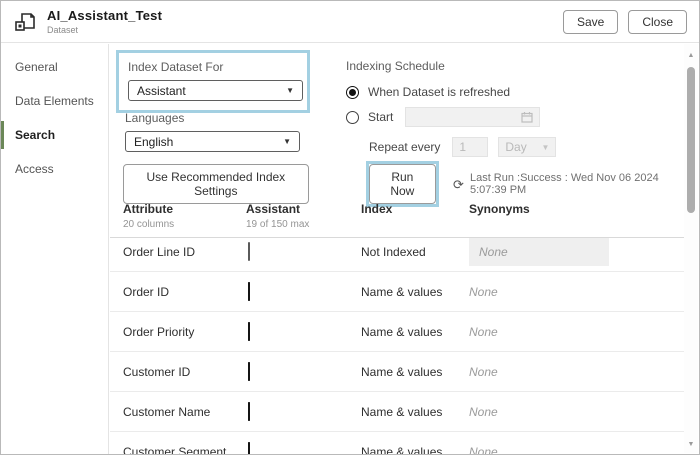 Image resolution: width=700 pixels, height=455 pixels. Describe the element at coordinates (63, 30) in the screenshot. I see `page-subtitle: Dataset` at that location.